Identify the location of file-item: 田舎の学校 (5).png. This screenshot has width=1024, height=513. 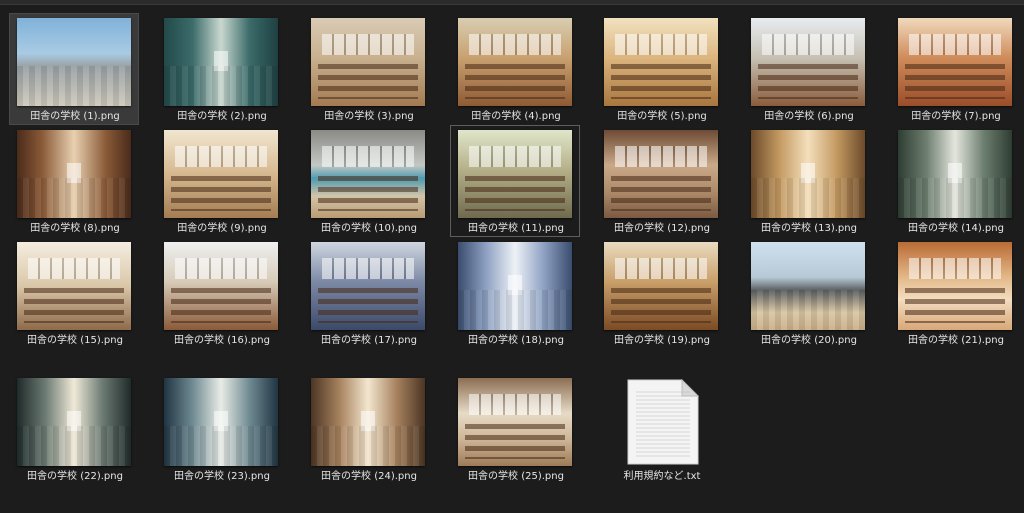
(661, 69).